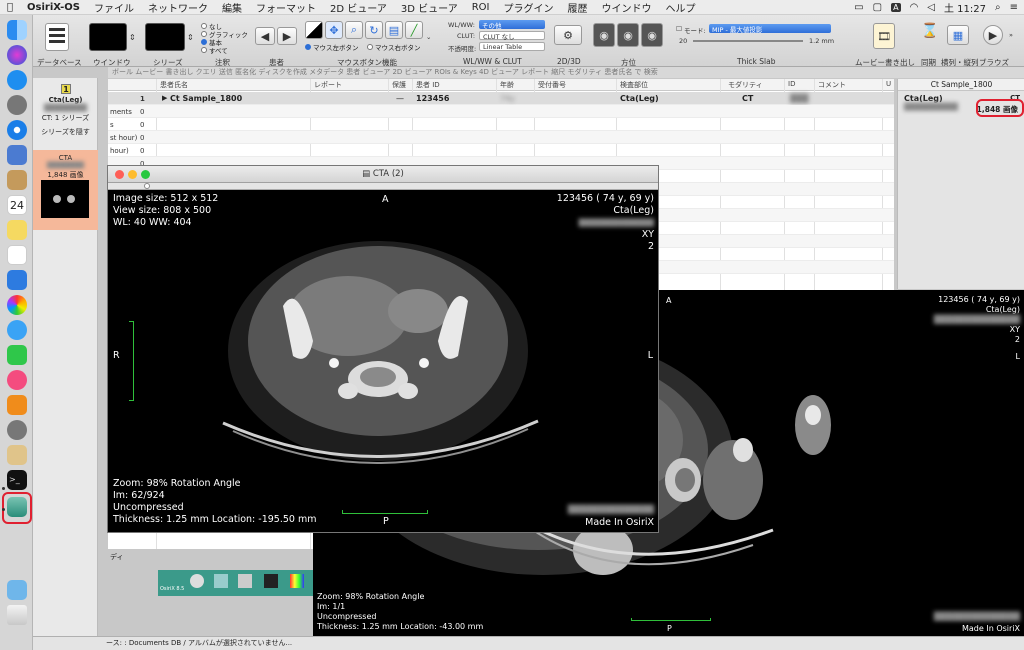 Image resolution: width=1024 pixels, height=650 pixels. I want to click on clut-select: CLUT なし, so click(512, 36).